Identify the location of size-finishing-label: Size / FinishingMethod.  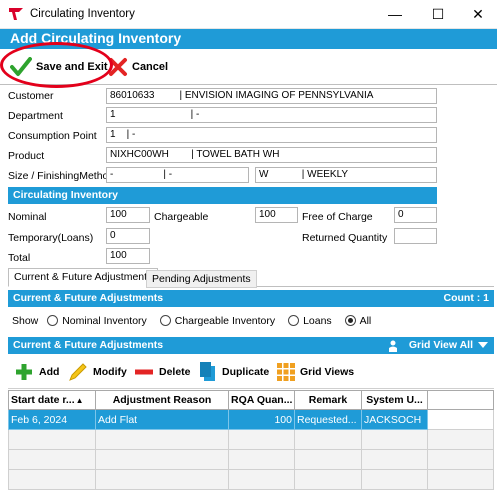
(61, 176).